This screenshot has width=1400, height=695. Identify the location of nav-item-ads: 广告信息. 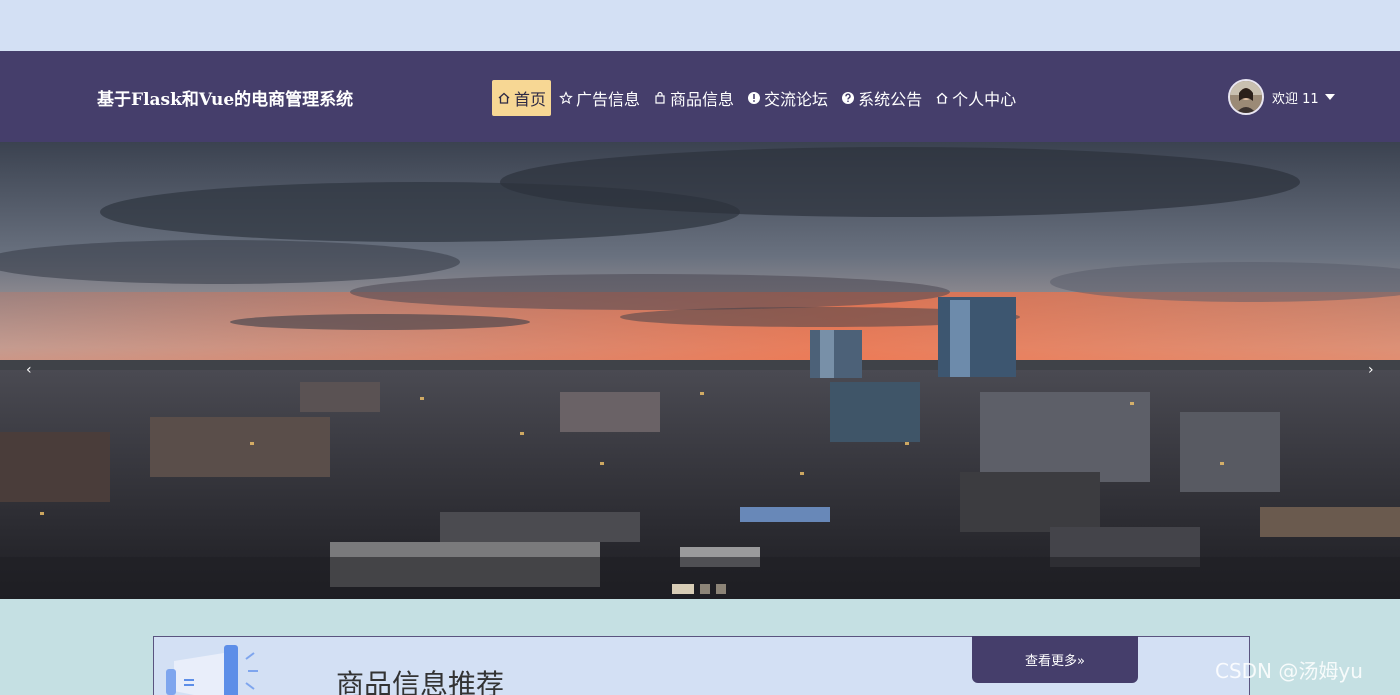
(599, 98).